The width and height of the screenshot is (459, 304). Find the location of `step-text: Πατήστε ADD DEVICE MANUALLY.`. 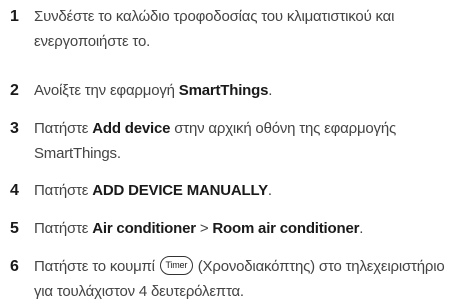

step-text: Πατήστε ADD DEVICE MANUALLY. is located at coordinates (246, 190).